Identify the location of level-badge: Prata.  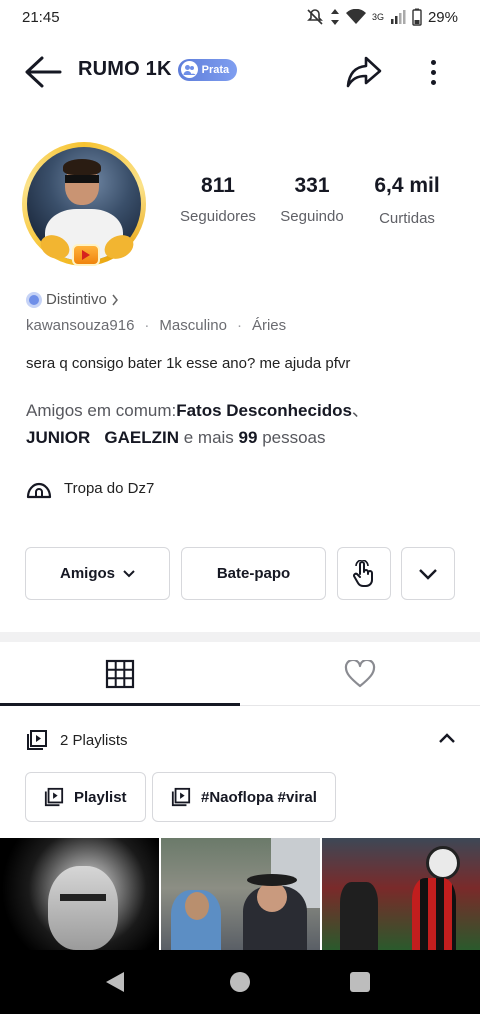
(207, 69).